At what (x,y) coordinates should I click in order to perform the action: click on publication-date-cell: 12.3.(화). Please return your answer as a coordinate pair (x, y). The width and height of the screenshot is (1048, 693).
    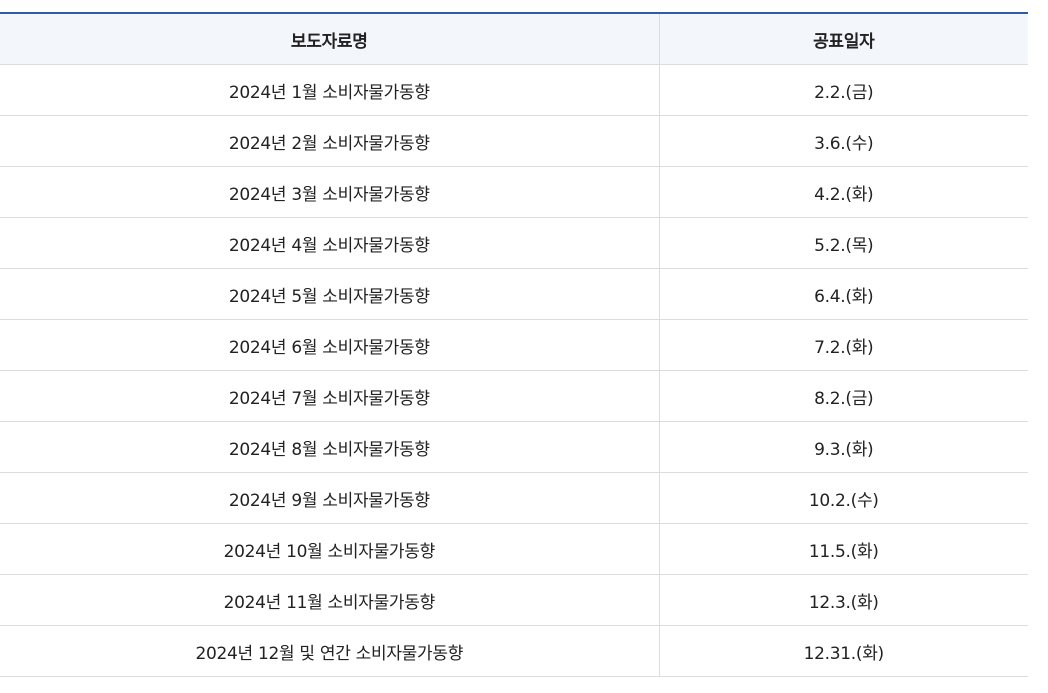
    Looking at the image, I should click on (843, 600).